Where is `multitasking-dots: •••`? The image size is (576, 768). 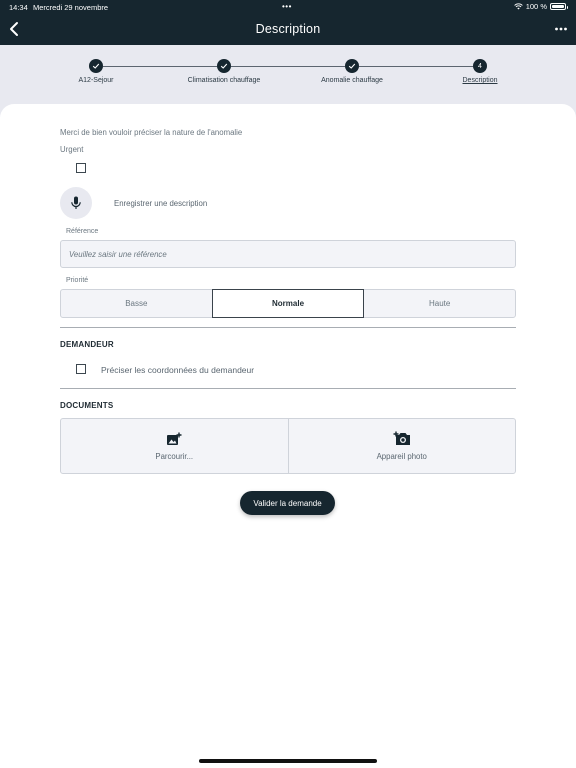 multitasking-dots: ••• is located at coordinates (287, 6).